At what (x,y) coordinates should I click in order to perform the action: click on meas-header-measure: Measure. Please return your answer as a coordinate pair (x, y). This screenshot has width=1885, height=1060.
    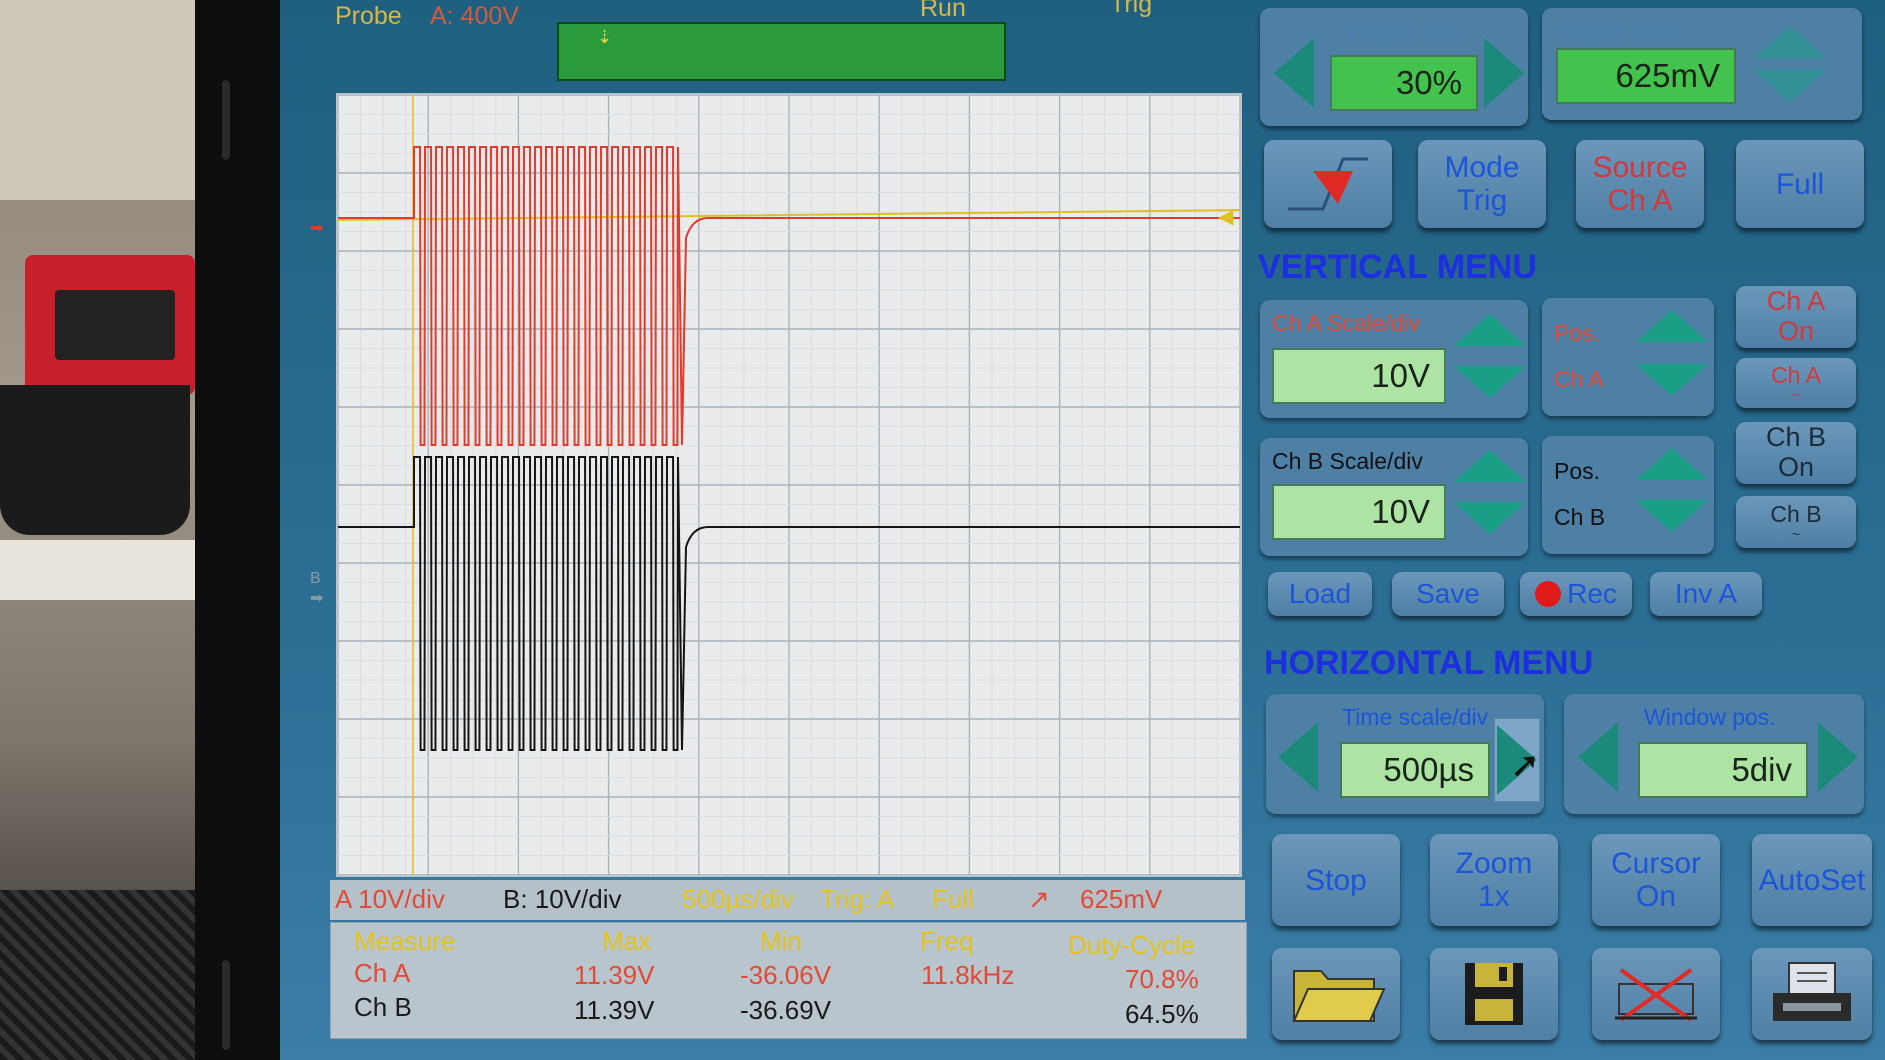
    Looking at the image, I should click on (405, 941).